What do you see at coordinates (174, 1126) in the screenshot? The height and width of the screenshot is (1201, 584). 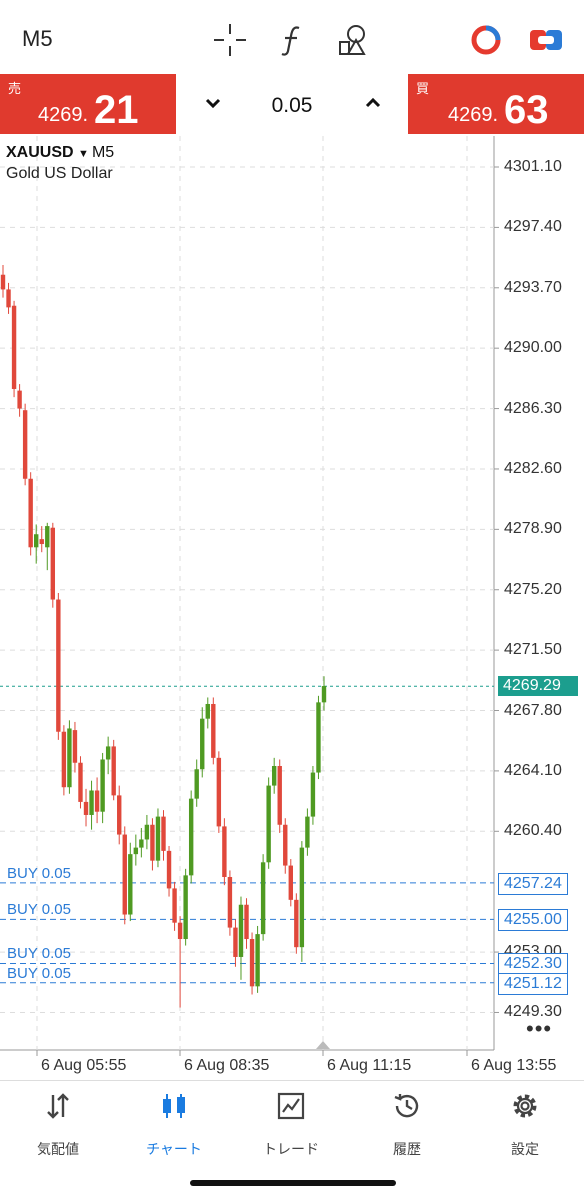 I see `tab-chart: チャート` at bounding box center [174, 1126].